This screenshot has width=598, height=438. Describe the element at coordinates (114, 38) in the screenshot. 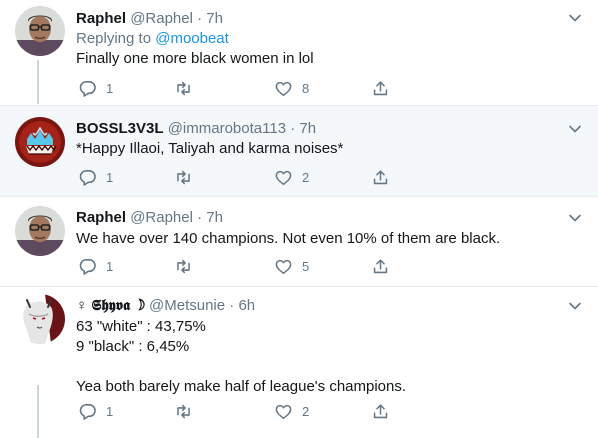

I see `replying-to-label: Replying to` at that location.